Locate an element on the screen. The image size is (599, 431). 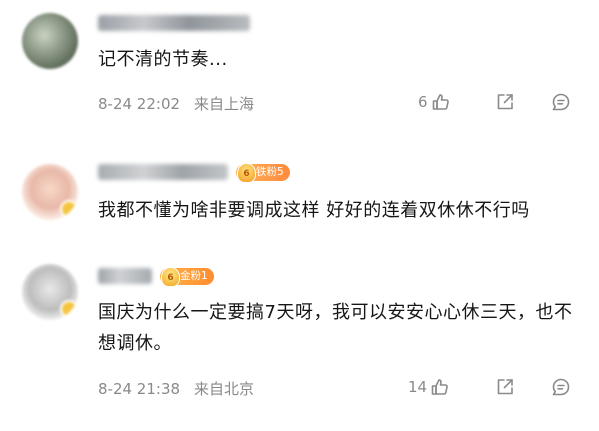
comment-date: 8-24 22:02 is located at coordinates (139, 104).